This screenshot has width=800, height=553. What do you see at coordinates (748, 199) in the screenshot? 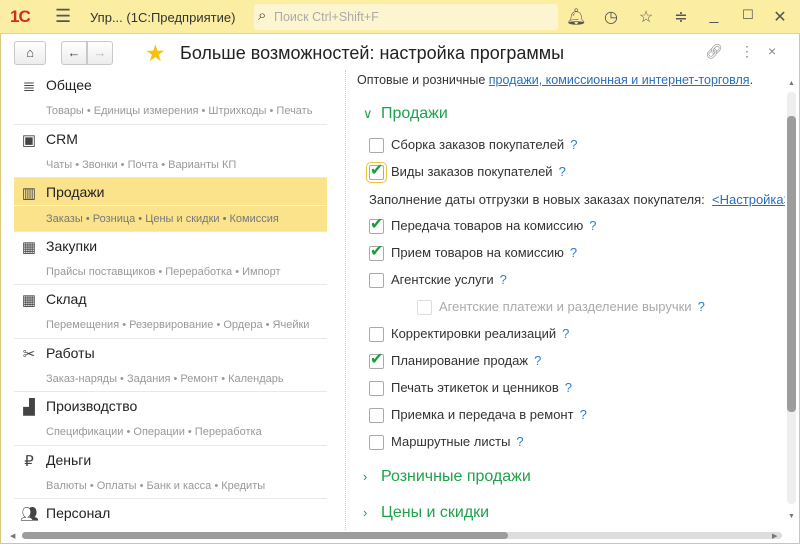
I see `fill-date-settings-link: <Настройка>` at bounding box center [748, 199].